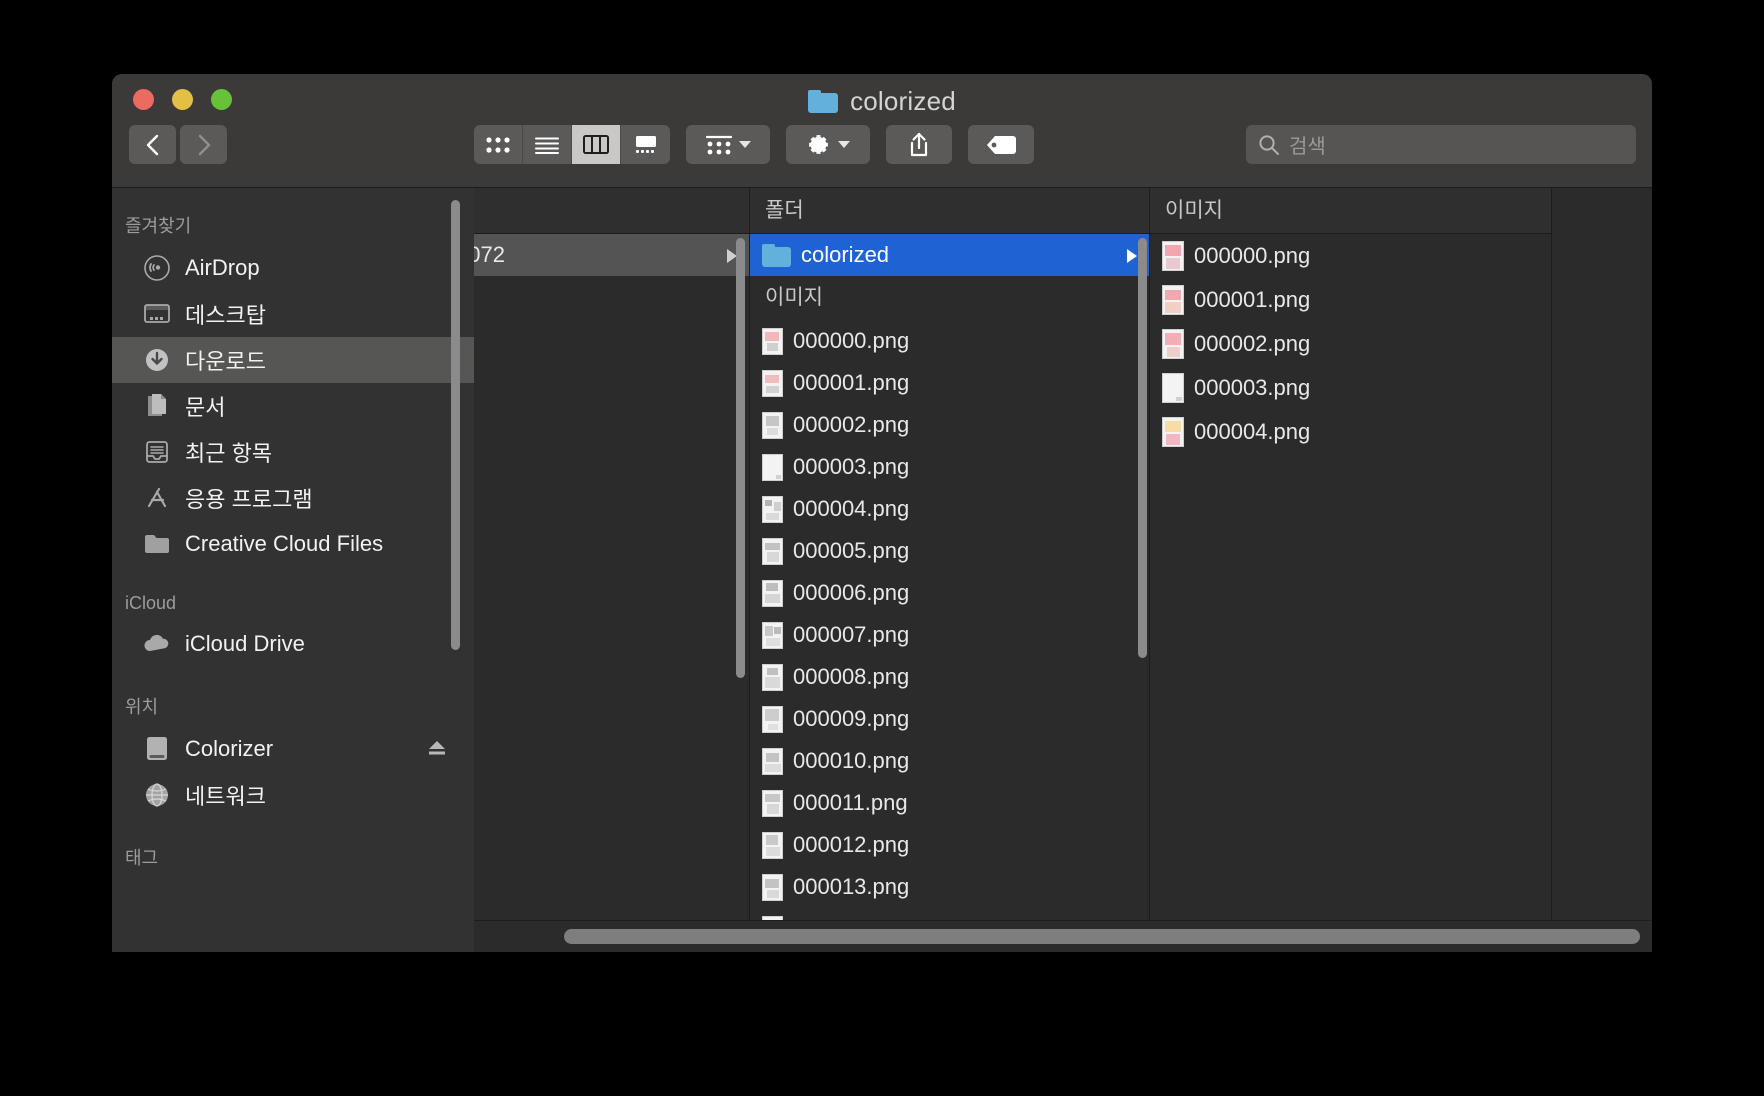  Describe the element at coordinates (293, 268) in the screenshot. I see `sidebar-item-airdrop: AirDrop` at that location.